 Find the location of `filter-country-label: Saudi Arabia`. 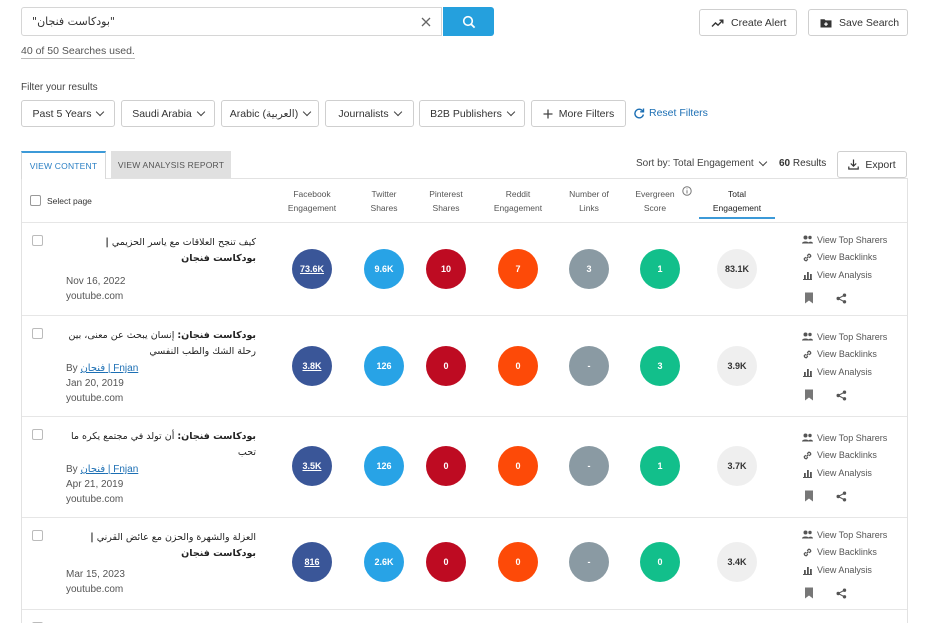

filter-country-label: Saudi Arabia is located at coordinates (162, 113).